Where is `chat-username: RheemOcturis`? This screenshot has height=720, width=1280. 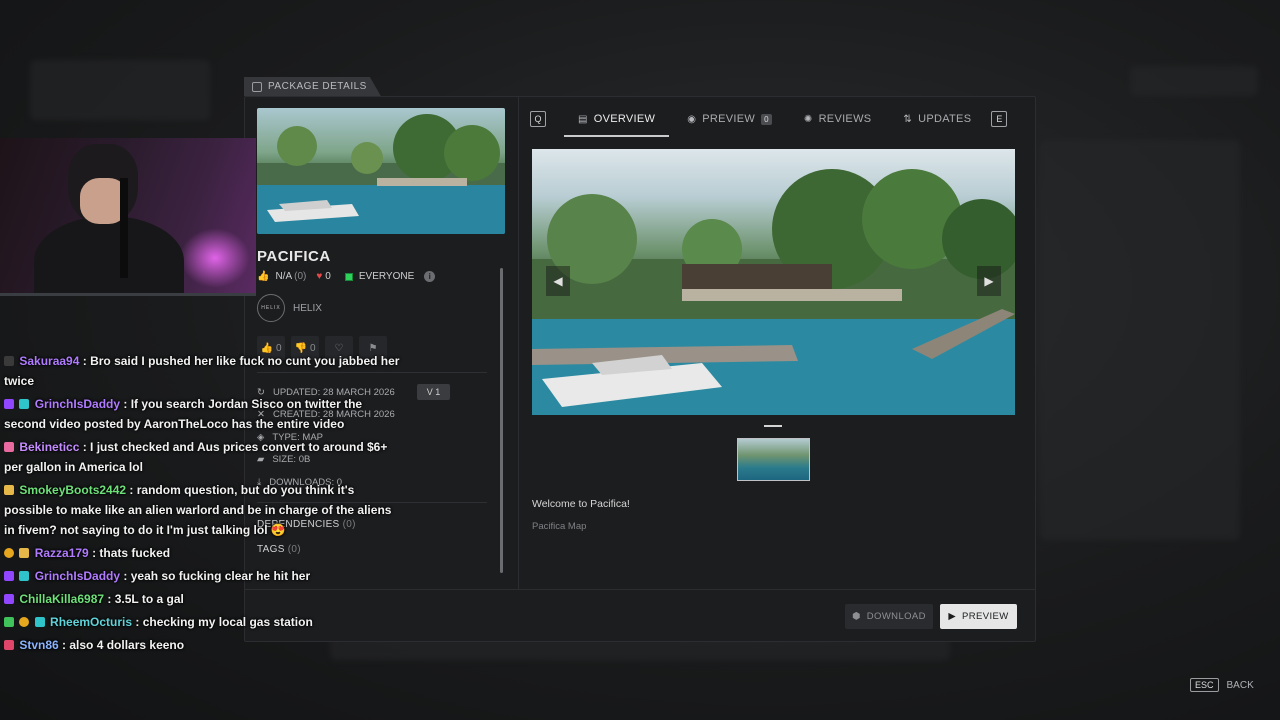 chat-username: RheemOcturis is located at coordinates (91, 622).